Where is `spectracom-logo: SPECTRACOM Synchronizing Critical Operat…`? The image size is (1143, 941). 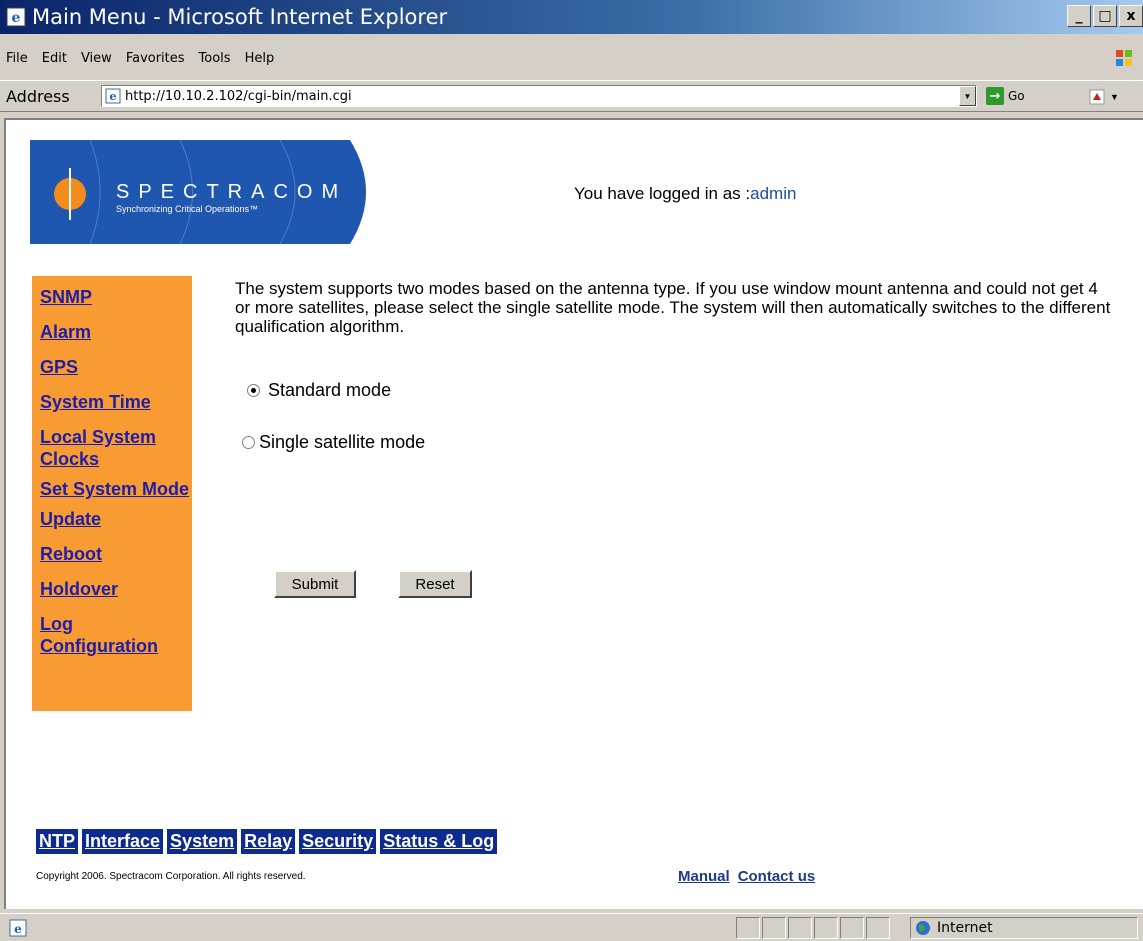 spectracom-logo: SPECTRACOM Synchronizing Critical Operat… is located at coordinates (198, 192).